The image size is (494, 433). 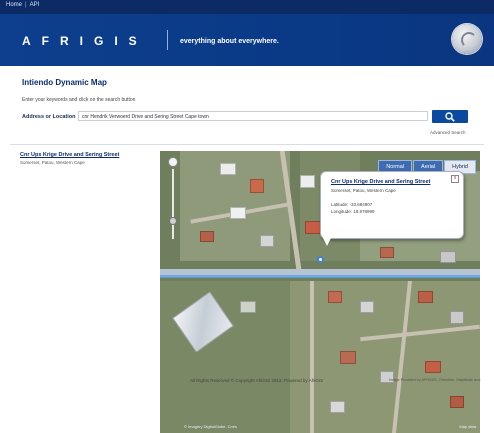 What do you see at coordinates (352, 204) in the screenshot?
I see `popup-latitude: Latitude: -33.684907` at bounding box center [352, 204].